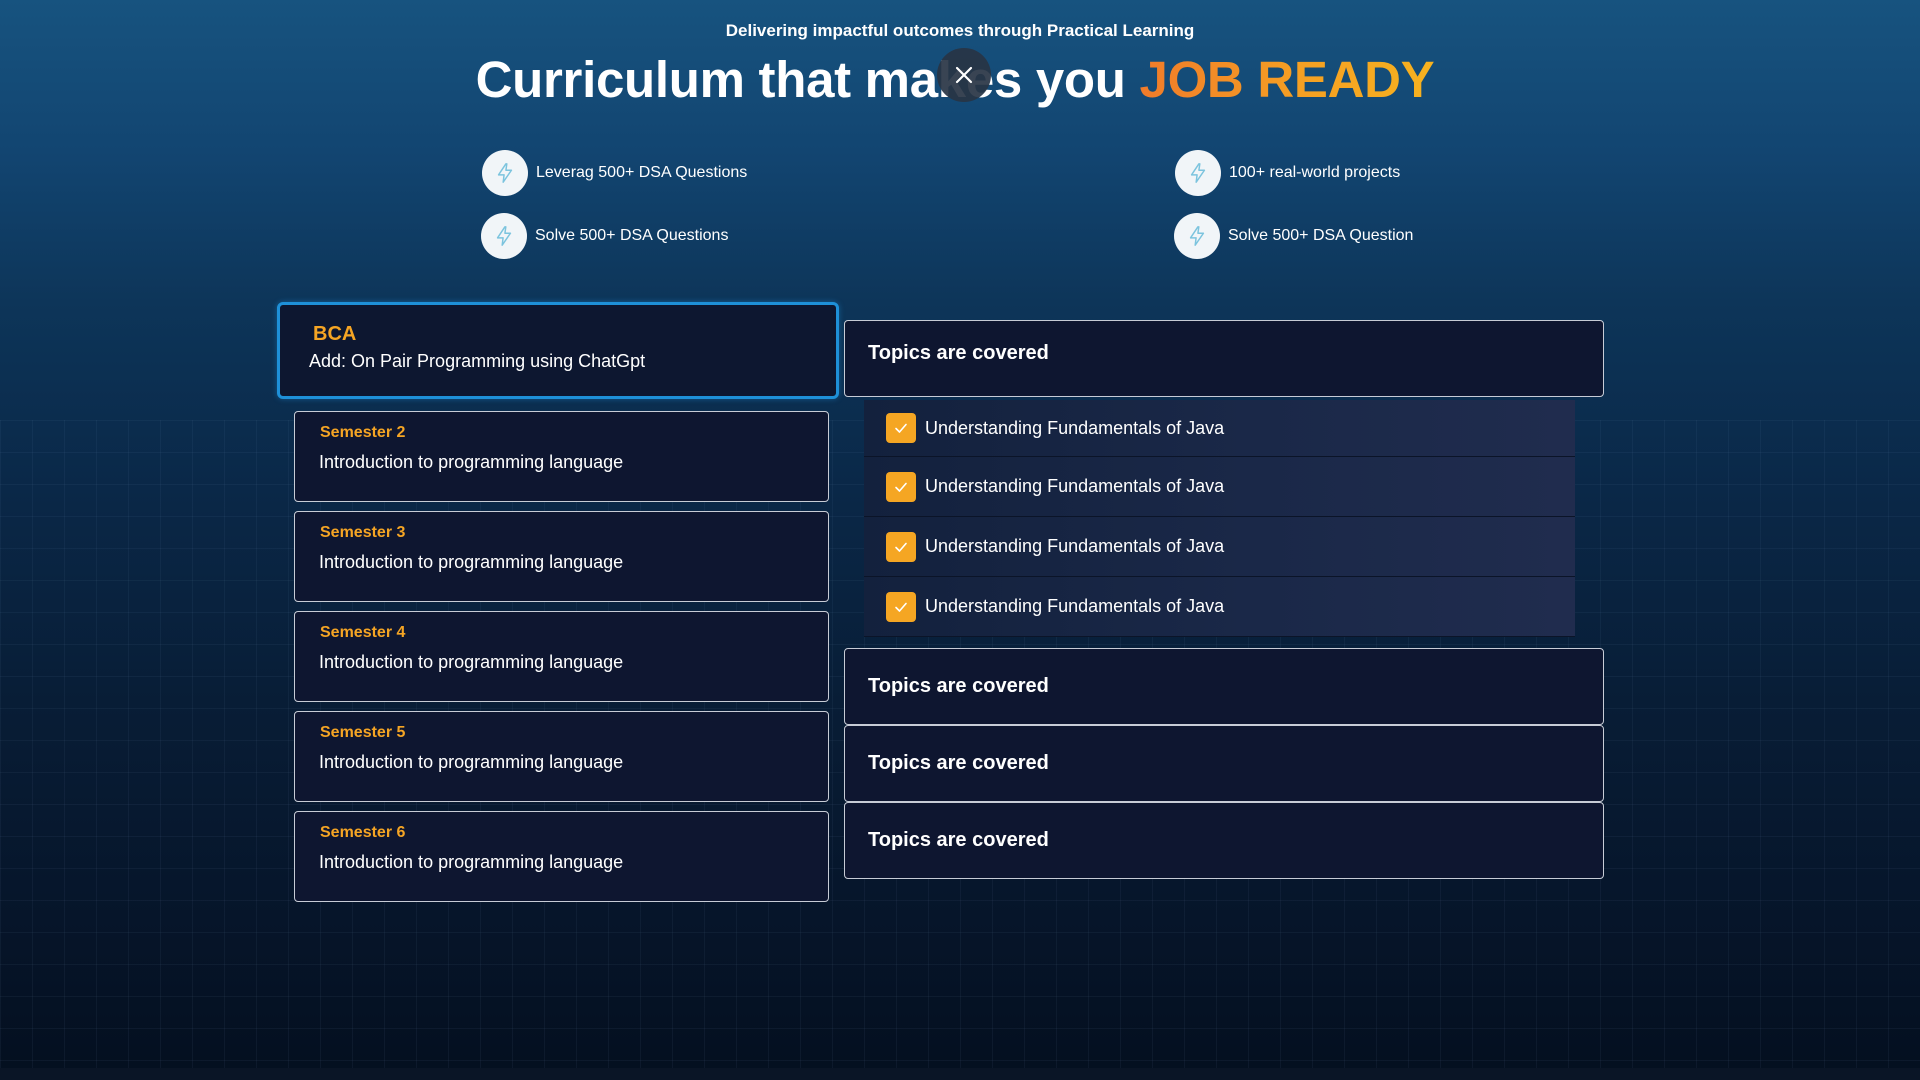  What do you see at coordinates (363, 432) in the screenshot?
I see `semester-title: Semester 2` at bounding box center [363, 432].